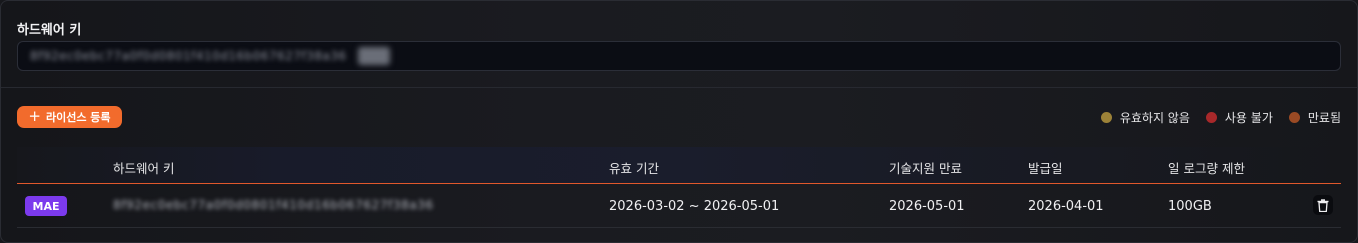  What do you see at coordinates (1206, 168) in the screenshot?
I see `column-header-log-limit: 일 로그량 제한` at bounding box center [1206, 168].